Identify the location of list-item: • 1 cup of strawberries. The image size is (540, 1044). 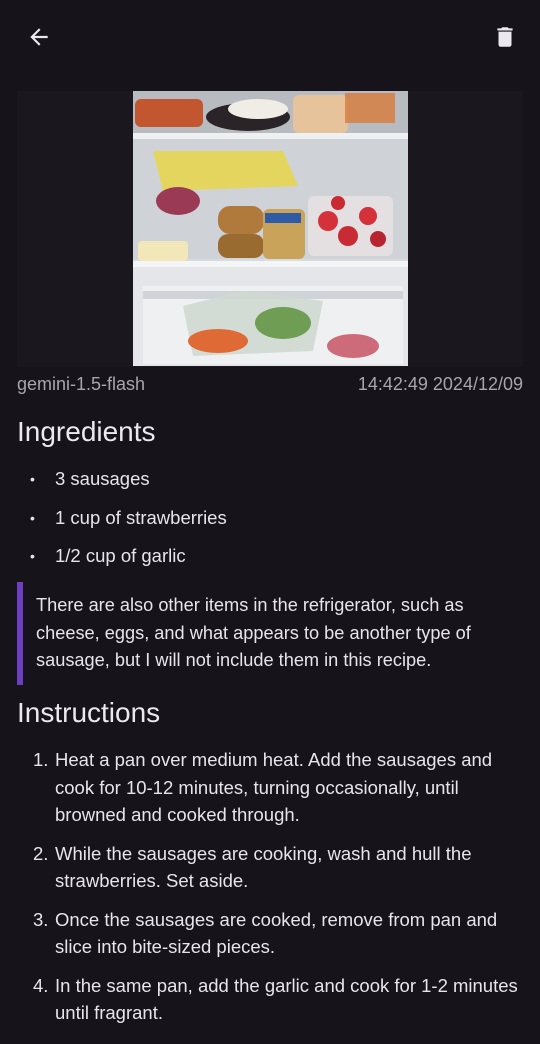
(270, 522).